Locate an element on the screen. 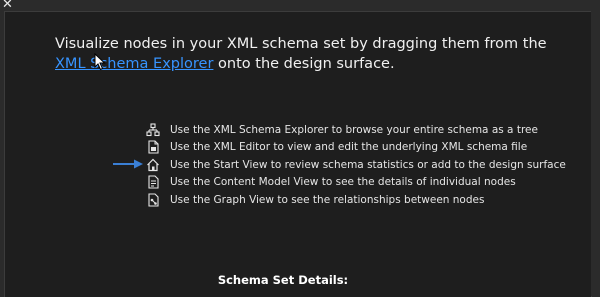  graph-view-icon is located at coordinates (153, 200).